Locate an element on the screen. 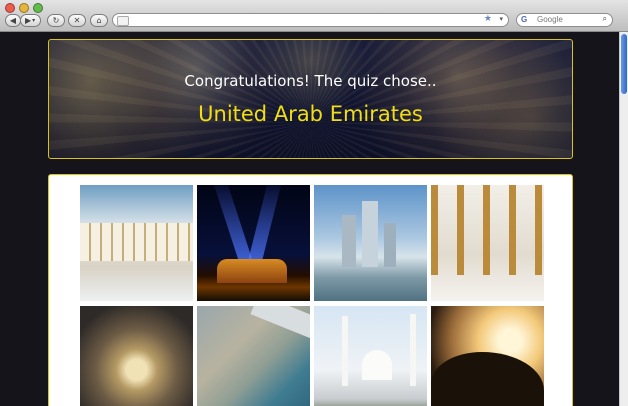 This screenshot has width=628, height=406. mosque-dome is located at coordinates (377, 365).